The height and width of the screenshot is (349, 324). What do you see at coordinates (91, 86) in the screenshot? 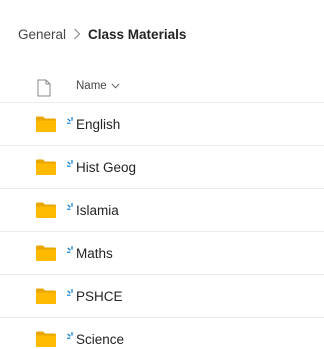
I see `name-column-label: Name` at bounding box center [91, 86].